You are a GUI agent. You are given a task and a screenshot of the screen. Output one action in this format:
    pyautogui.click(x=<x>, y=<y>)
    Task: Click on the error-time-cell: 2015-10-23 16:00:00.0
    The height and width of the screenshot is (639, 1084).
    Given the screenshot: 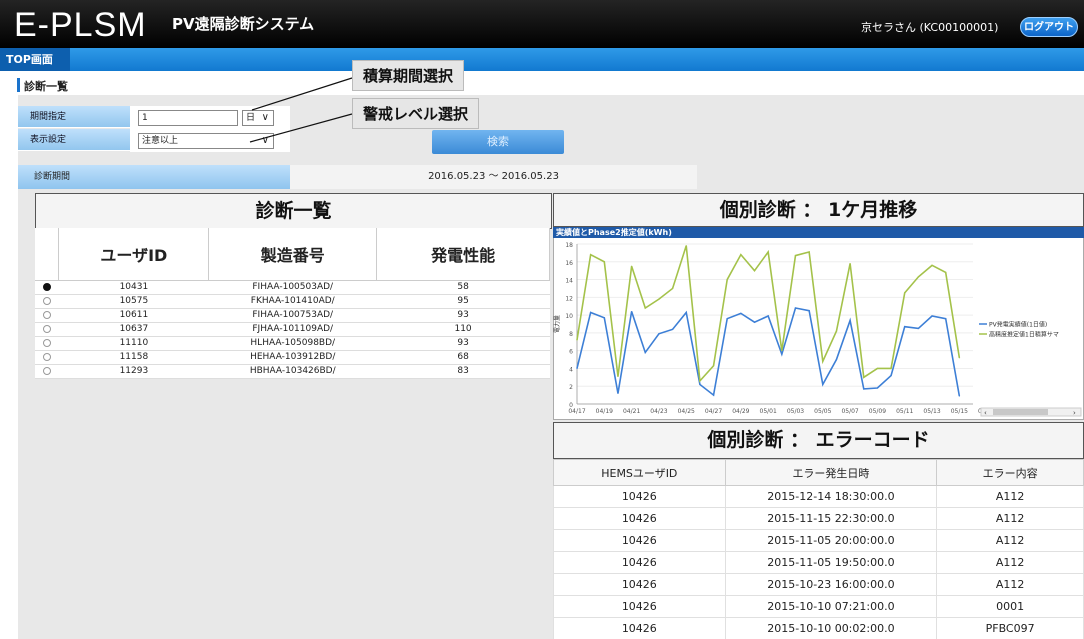 What is the action you would take?
    pyautogui.click(x=831, y=584)
    